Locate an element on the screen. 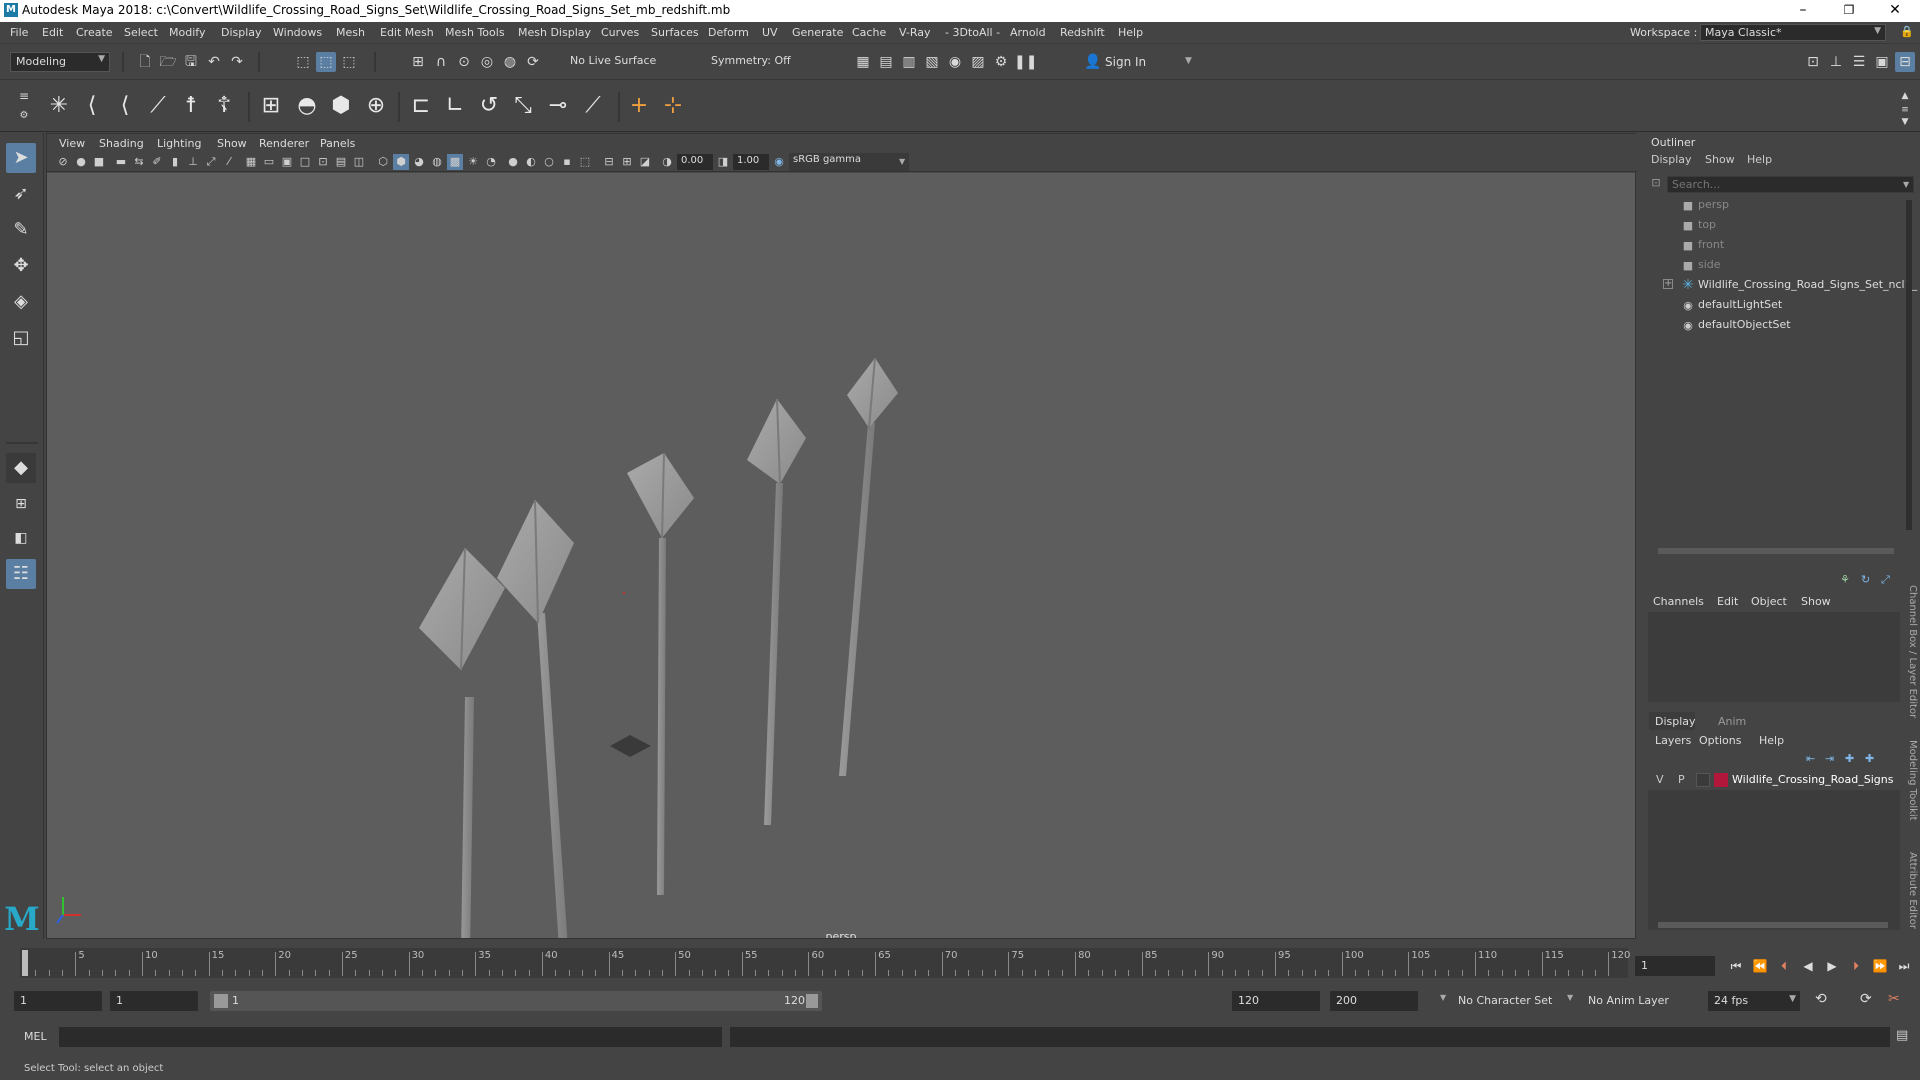  paint-weights-icon: ◓ is located at coordinates (307, 106).